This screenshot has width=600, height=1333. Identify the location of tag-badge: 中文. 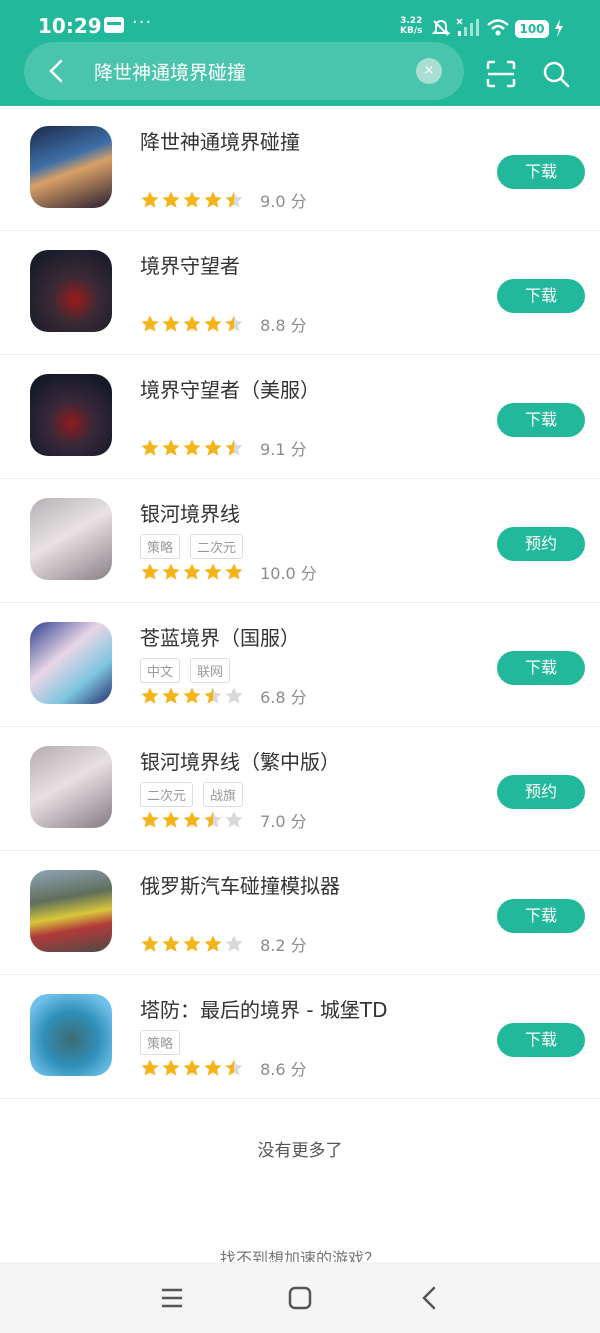
(160, 670).